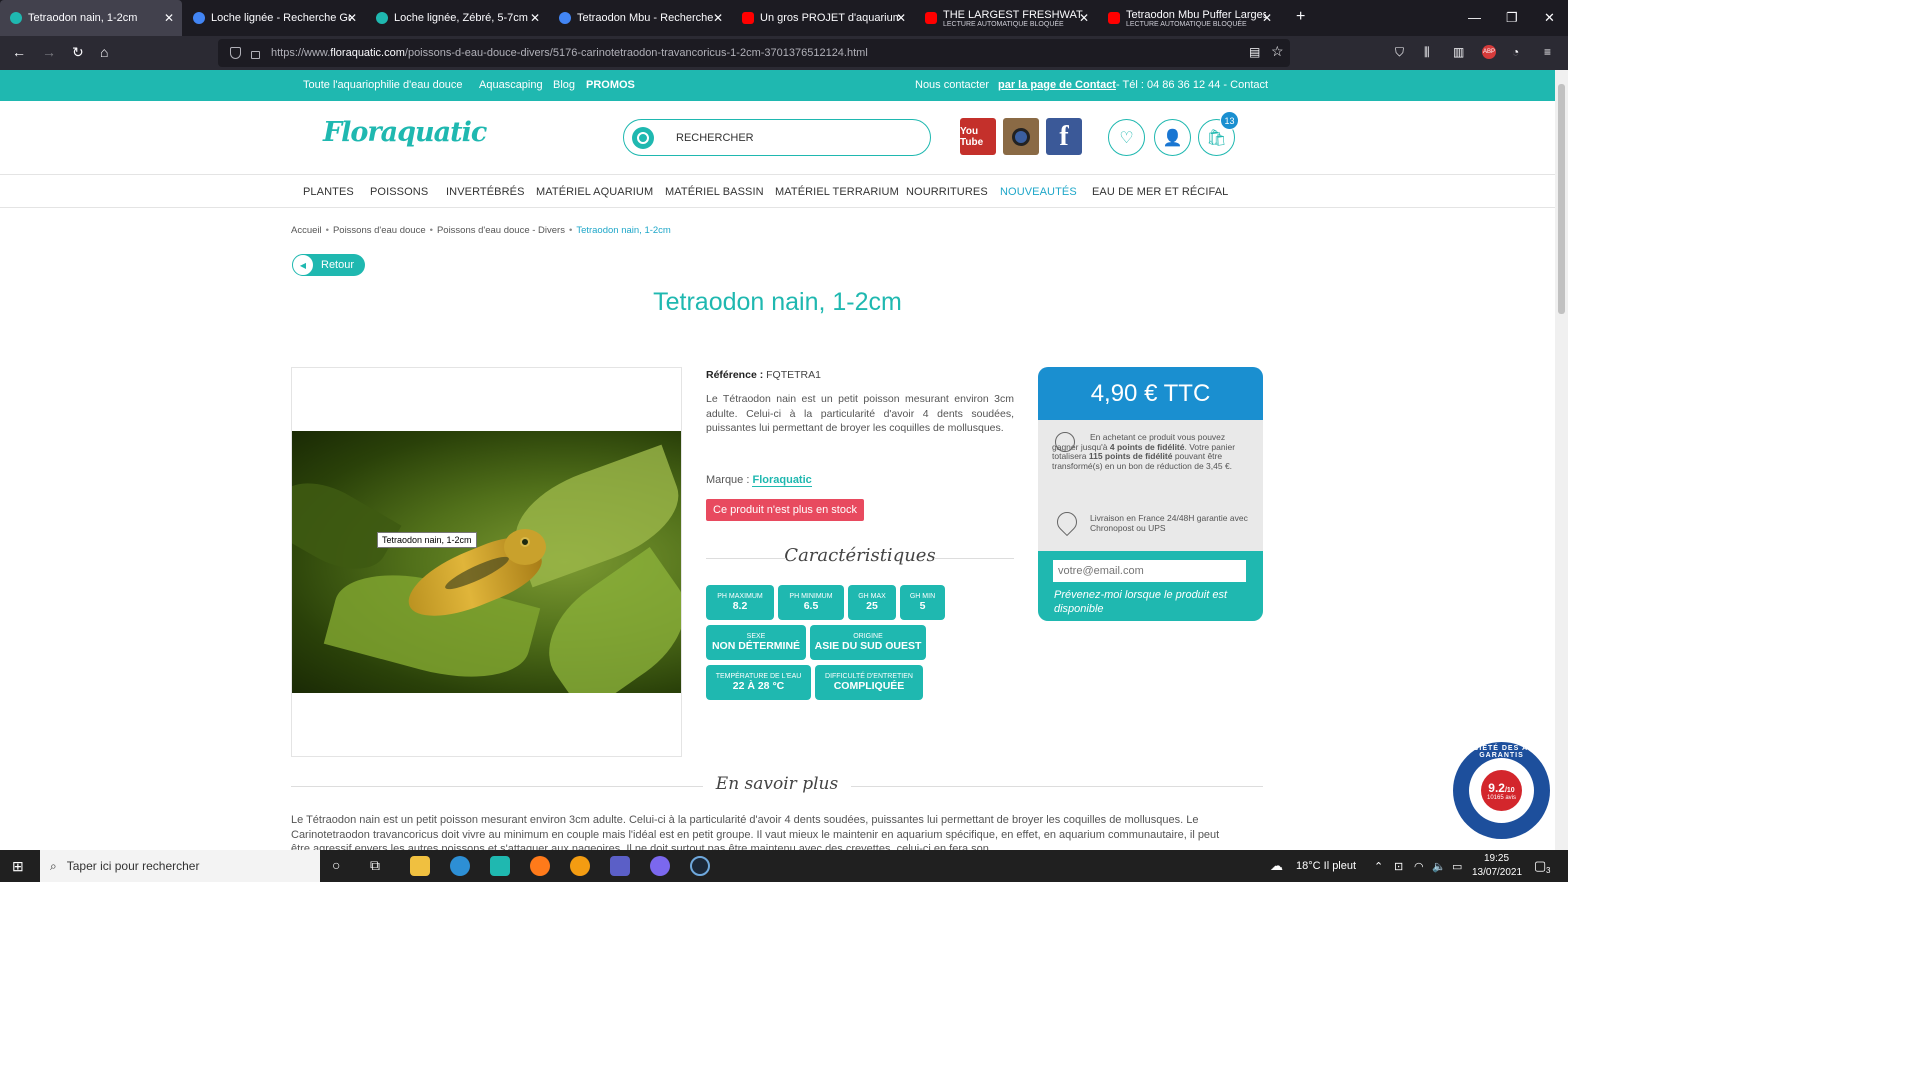 The image size is (1920, 1080). I want to click on notification-count: 3, so click(1548, 870).